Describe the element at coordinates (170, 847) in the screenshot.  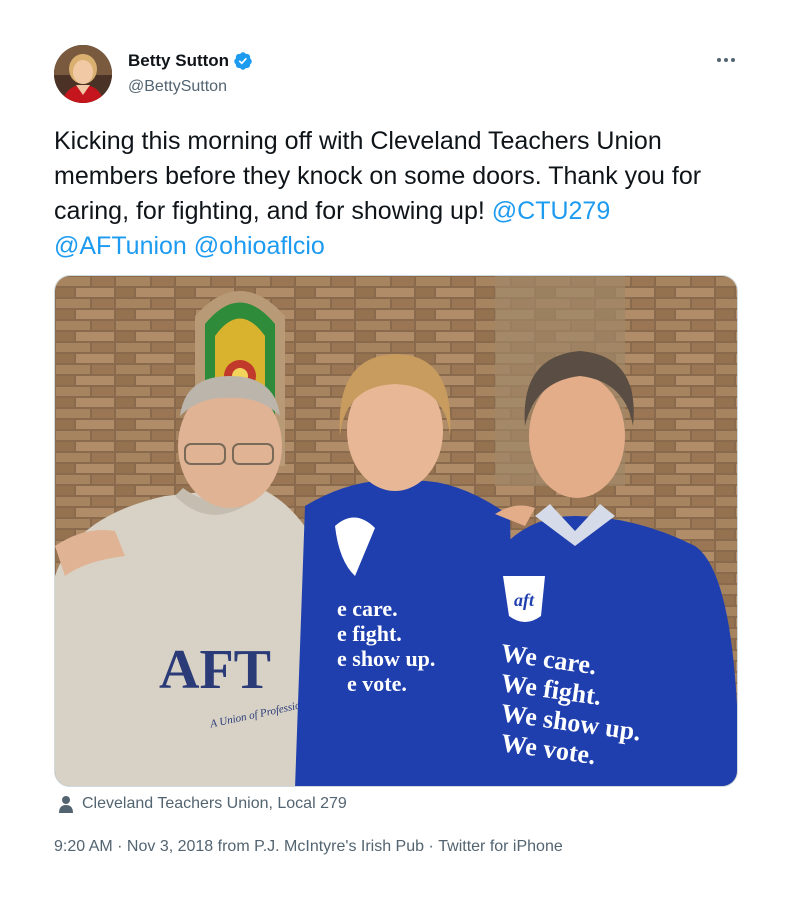
I see `tweet-date: Nov 3, 2018` at that location.